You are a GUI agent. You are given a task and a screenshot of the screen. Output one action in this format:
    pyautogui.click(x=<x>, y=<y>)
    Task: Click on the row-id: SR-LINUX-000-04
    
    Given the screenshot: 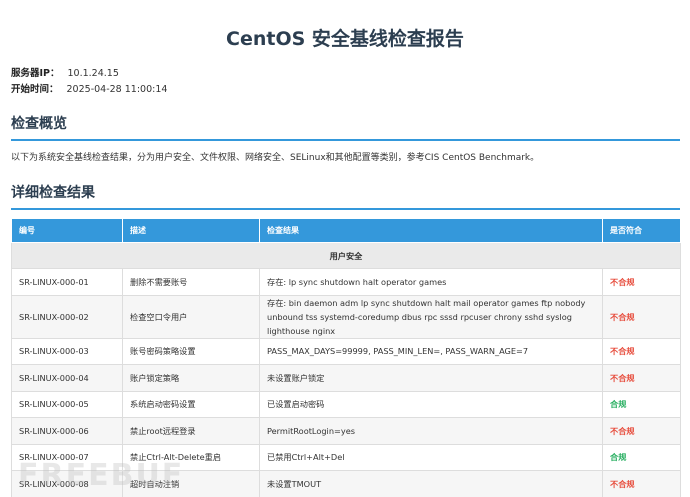 What is the action you would take?
    pyautogui.click(x=67, y=378)
    